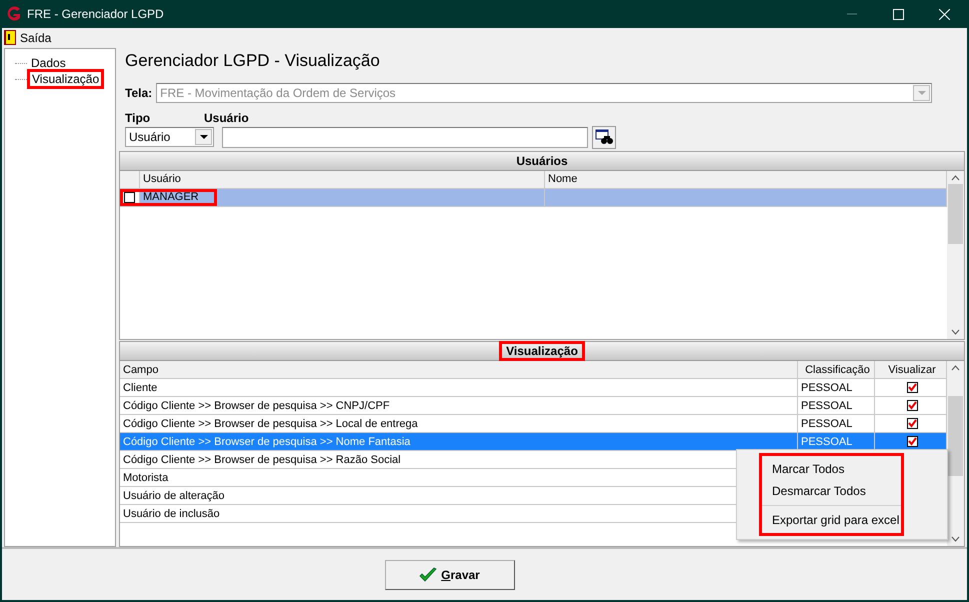 The height and width of the screenshot is (602, 969). What do you see at coordinates (14, 14) in the screenshot?
I see `app-logo-icon` at bounding box center [14, 14].